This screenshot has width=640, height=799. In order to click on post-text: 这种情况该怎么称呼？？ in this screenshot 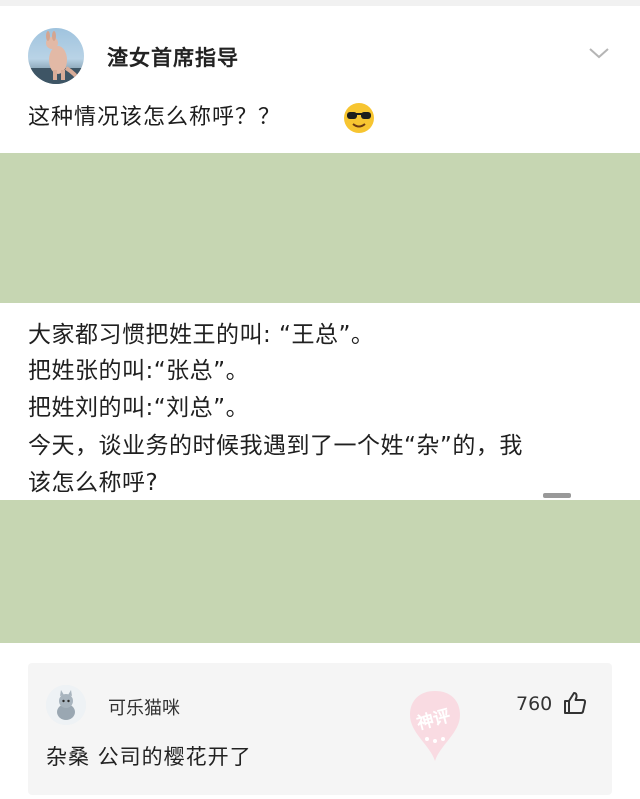, I will do `click(155, 117)`.